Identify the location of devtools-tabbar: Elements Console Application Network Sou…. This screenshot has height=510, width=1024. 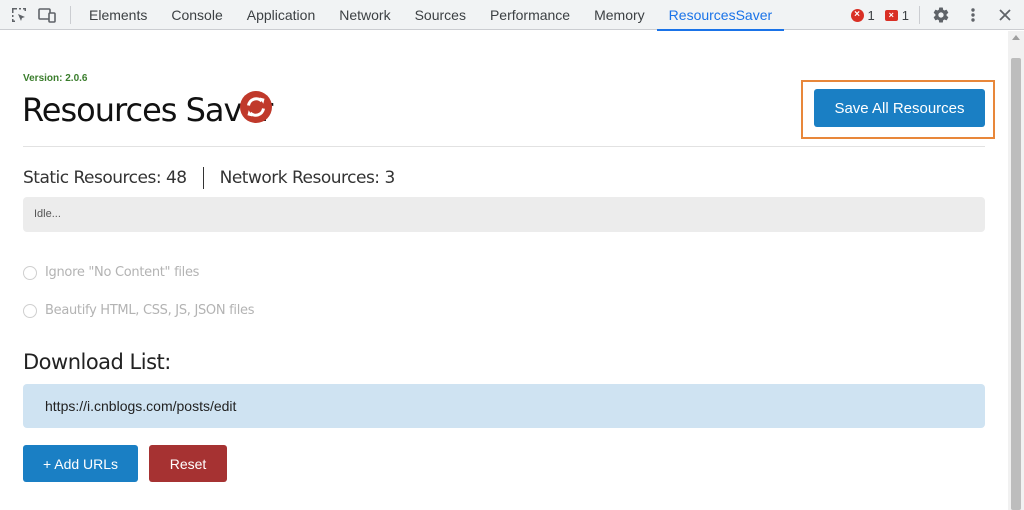
(512, 15).